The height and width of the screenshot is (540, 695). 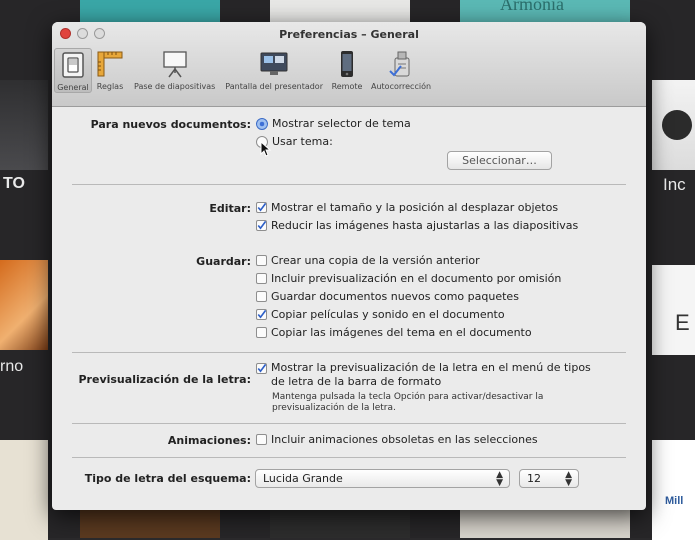 I want to click on popup-value: 12, so click(x=534, y=478).